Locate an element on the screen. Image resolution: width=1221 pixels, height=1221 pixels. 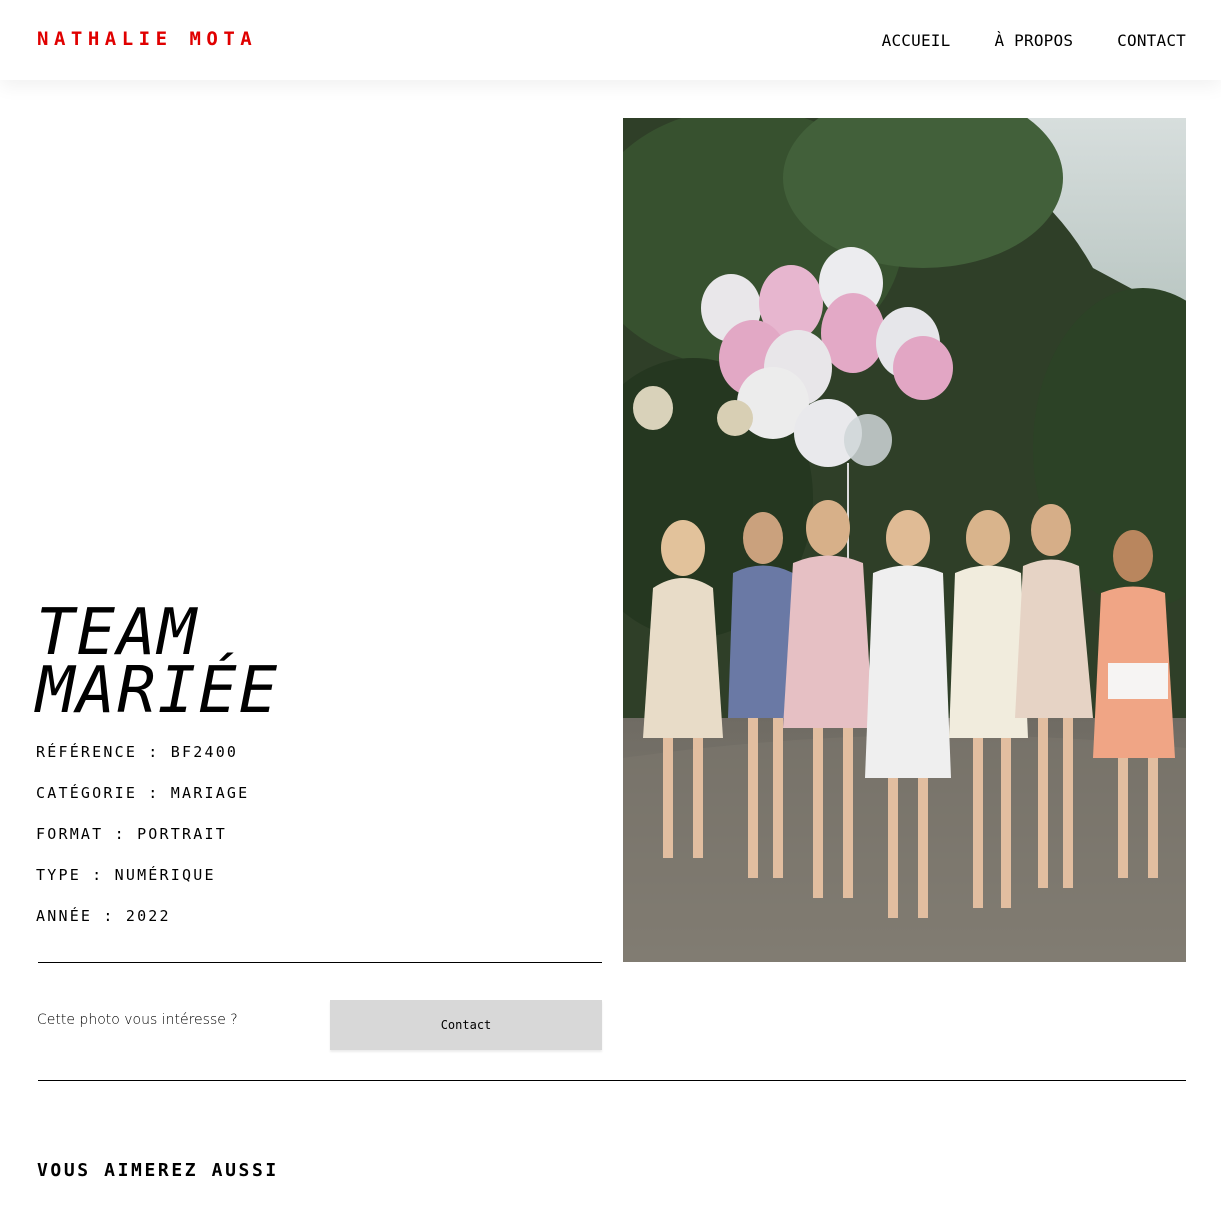
detail-category: CATÉGORIE : MARIAGE is located at coordinates (143, 793).